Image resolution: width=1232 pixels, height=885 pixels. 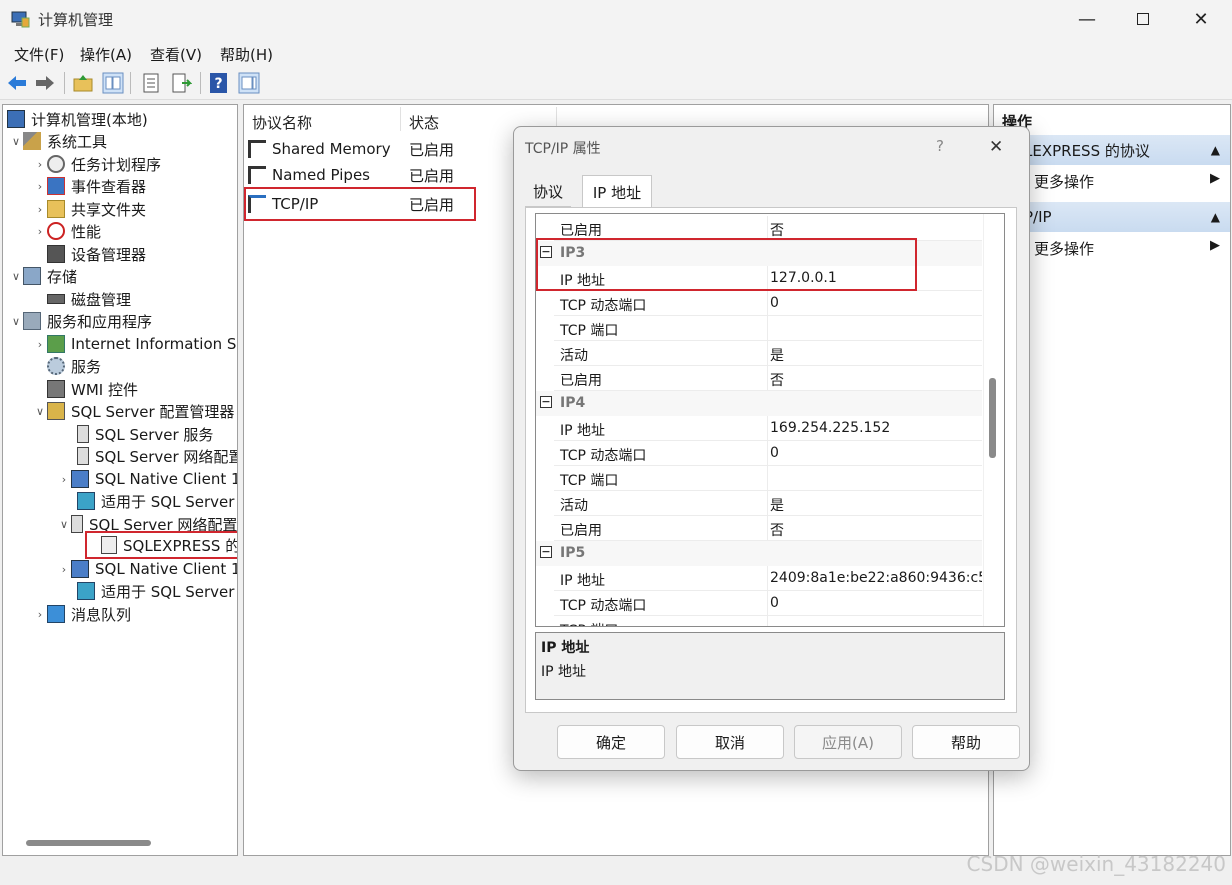 What do you see at coordinates (321, 175) in the screenshot?
I see `protocol-name: Named Pipes` at bounding box center [321, 175].